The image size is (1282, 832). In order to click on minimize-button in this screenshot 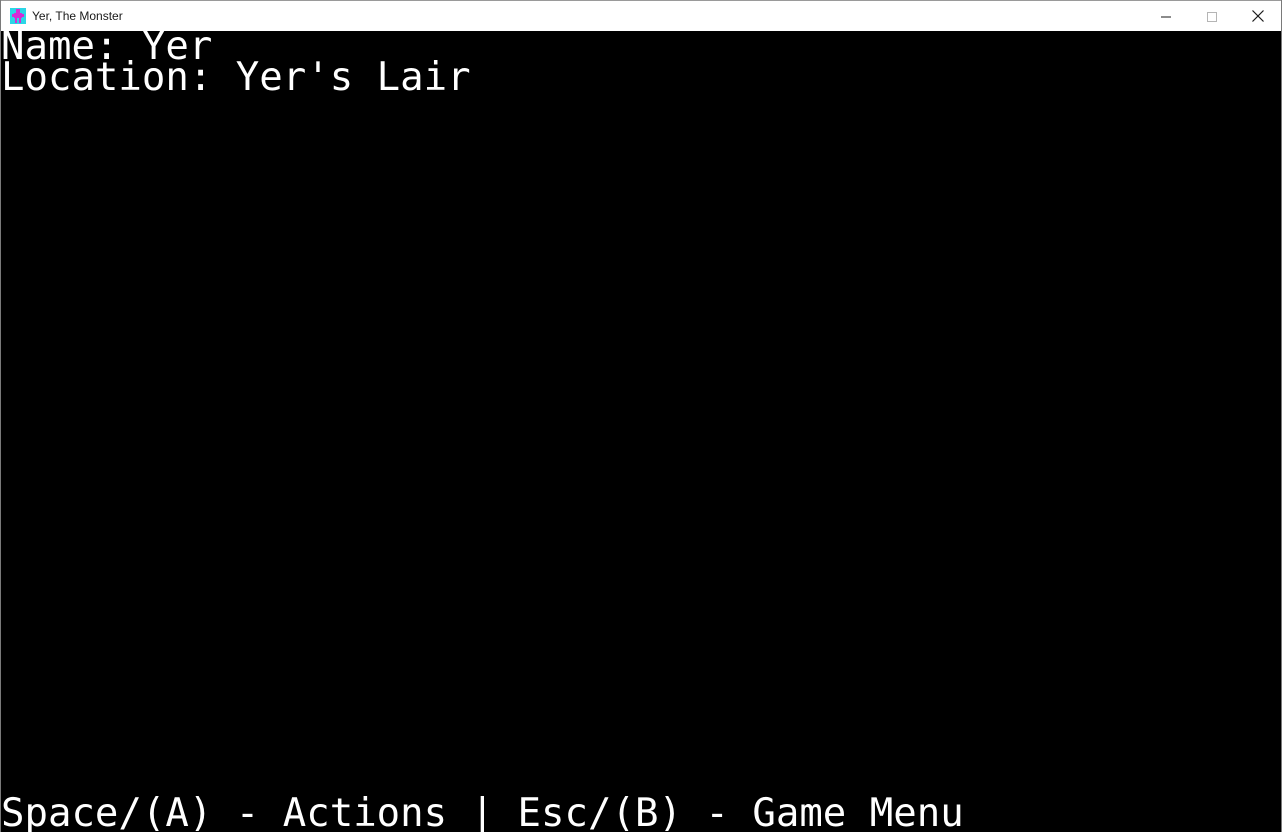, I will do `click(1166, 16)`.